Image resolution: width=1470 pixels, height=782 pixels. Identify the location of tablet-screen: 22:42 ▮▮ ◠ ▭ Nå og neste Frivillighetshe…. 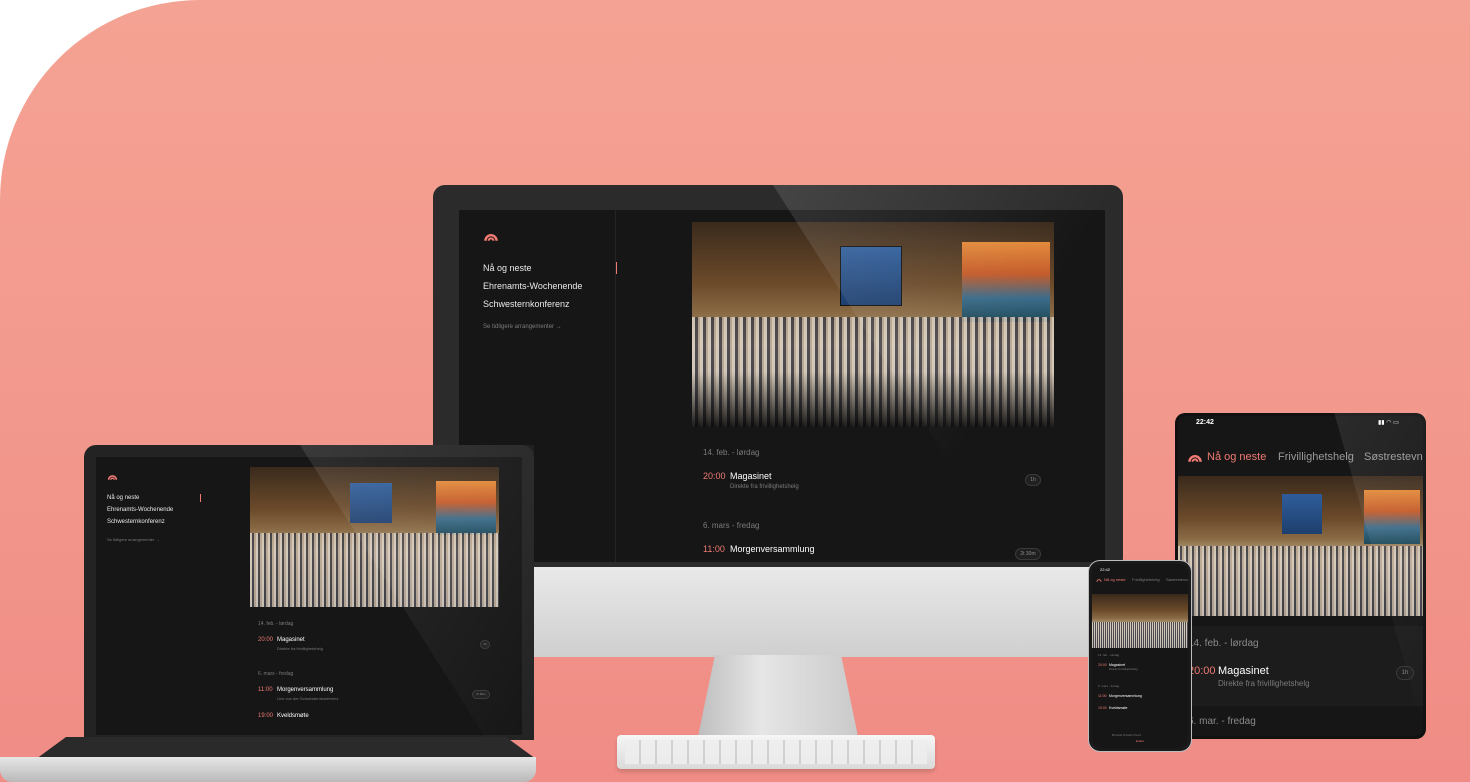
(1300, 576).